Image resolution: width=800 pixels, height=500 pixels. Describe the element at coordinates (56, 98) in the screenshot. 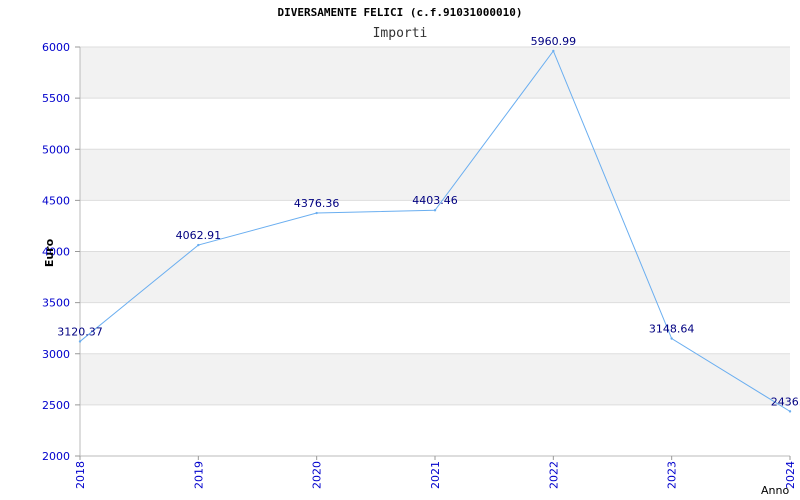

I see `y-tick-label: 5500` at that location.